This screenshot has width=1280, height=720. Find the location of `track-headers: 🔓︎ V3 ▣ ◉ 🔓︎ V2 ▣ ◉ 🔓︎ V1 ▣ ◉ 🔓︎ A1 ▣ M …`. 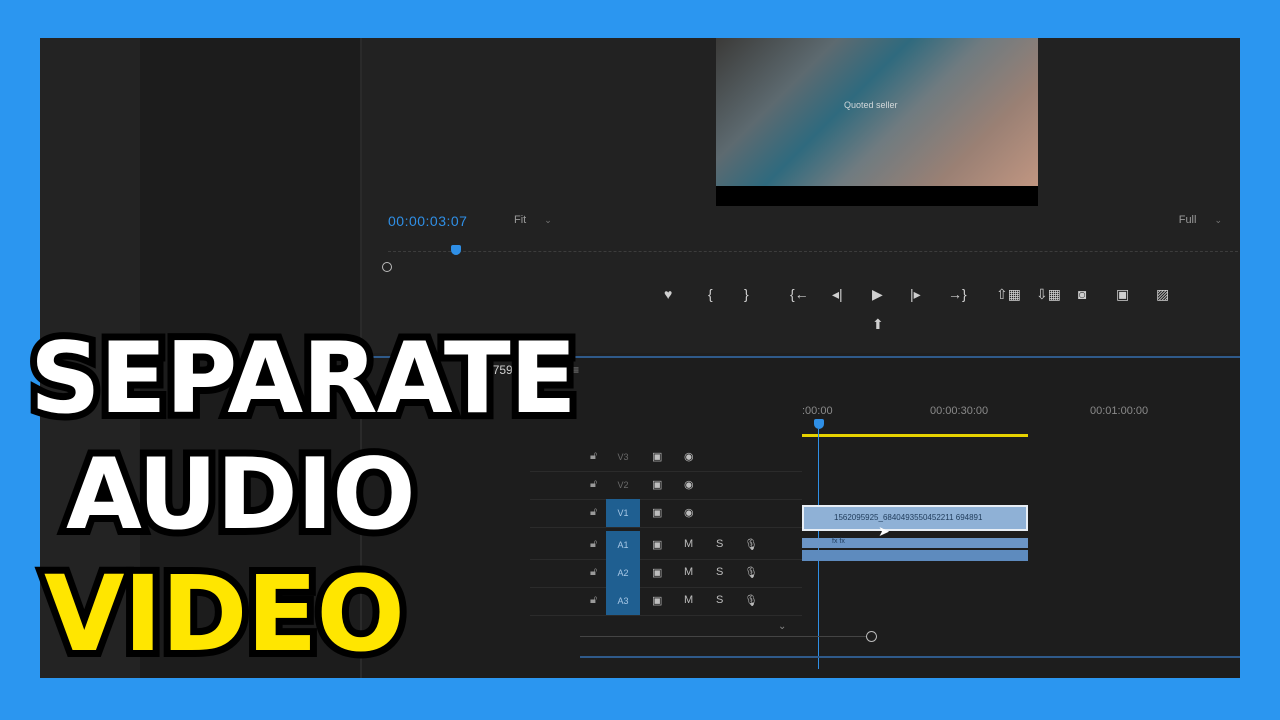

track-headers: 🔓︎ V3 ▣ ◉ 🔓︎ V2 ▣ ◉ 🔓︎ V1 ▣ ◉ 🔓︎ A1 ▣ M … is located at coordinates (666, 555).